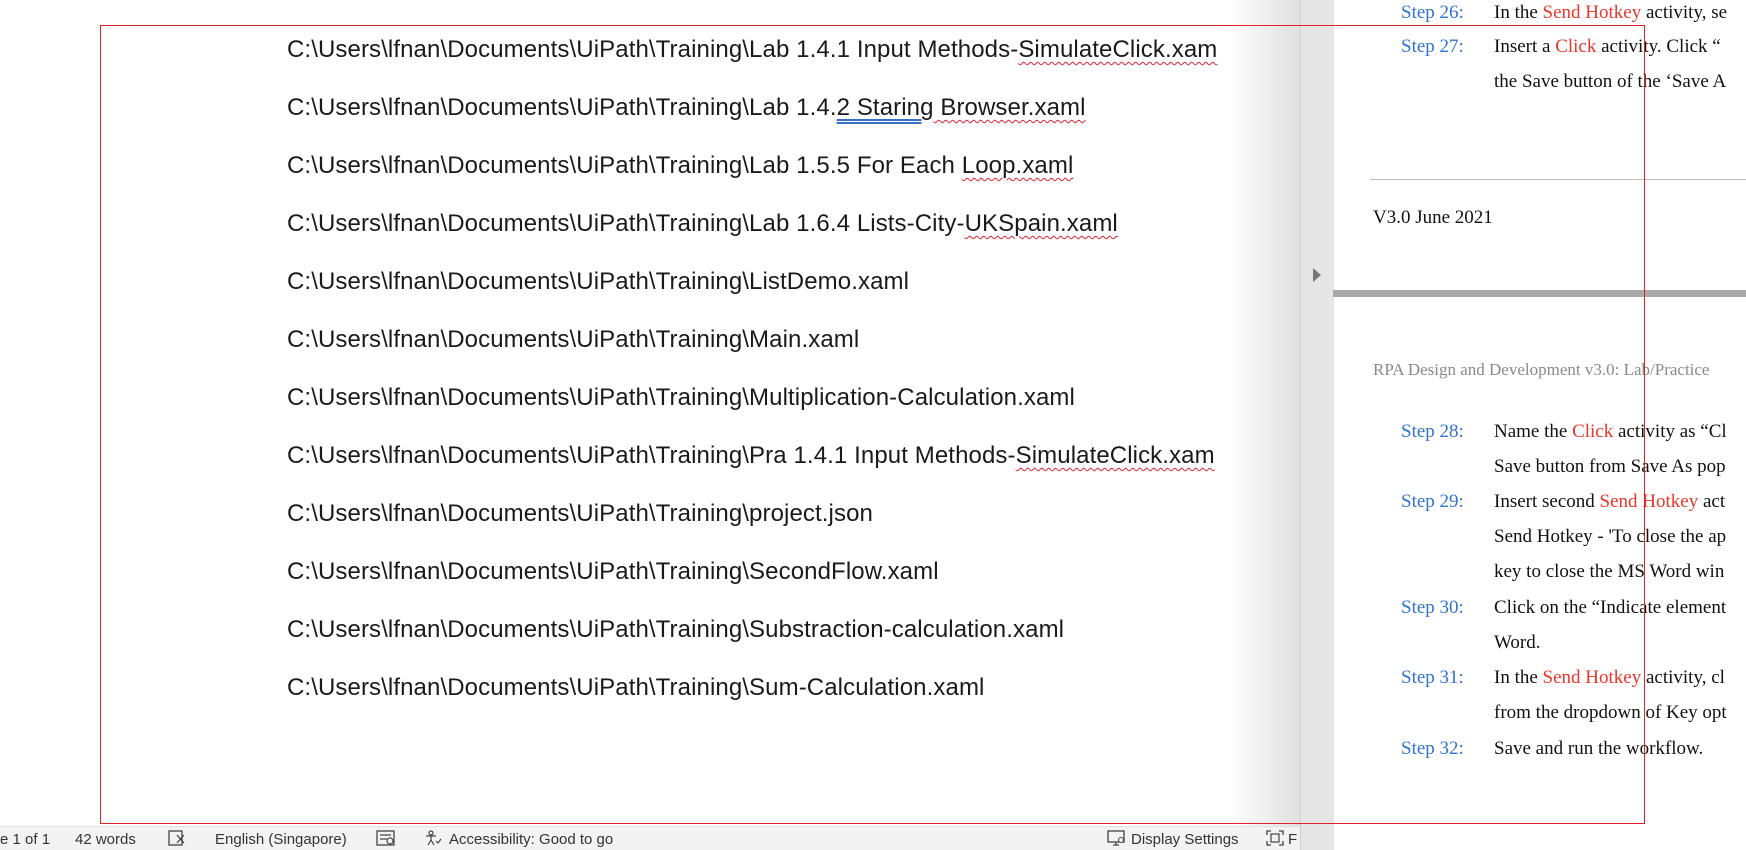  I want to click on step-text: Insert a Click activity. Click “, so click(1607, 47).